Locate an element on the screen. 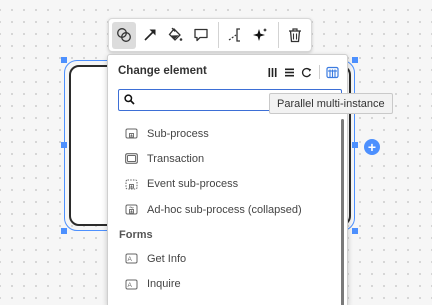  parallel-multi-instance-icon is located at coordinates (272, 72).